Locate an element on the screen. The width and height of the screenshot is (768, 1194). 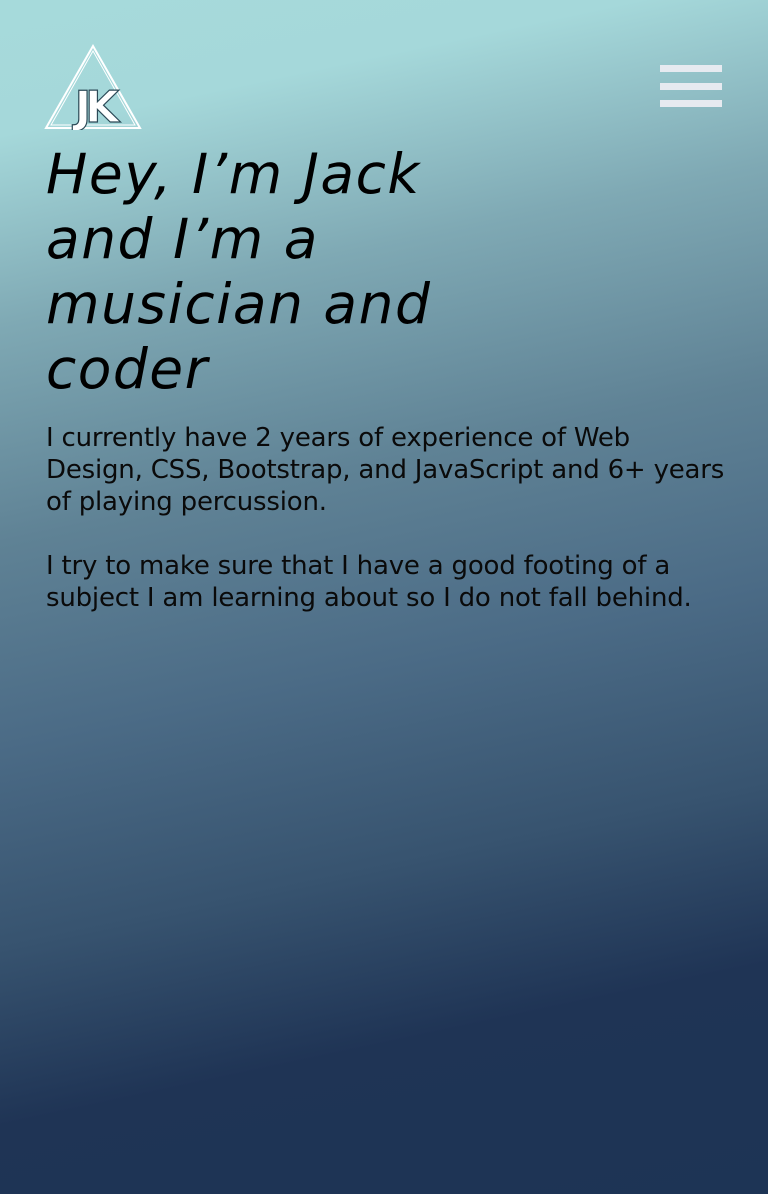
triangle-jk-logo-icon: JK is located at coordinates (93, 87).